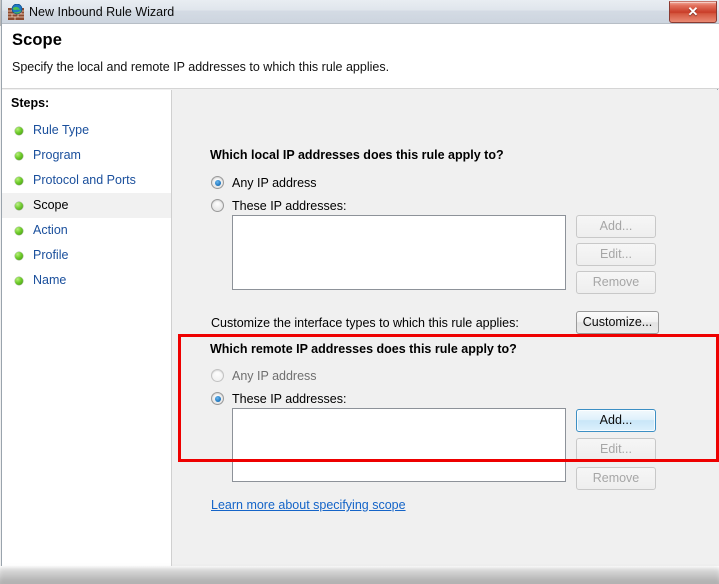  Describe the element at coordinates (50, 230) in the screenshot. I see `sidebar-item-label: Action` at that location.